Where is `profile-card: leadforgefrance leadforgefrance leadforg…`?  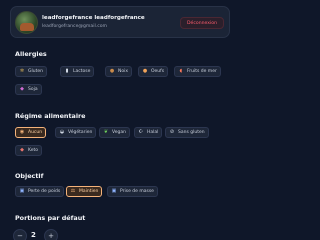 profile-card: leadforgefrance leadforgefrance leadforg… is located at coordinates (120, 22).